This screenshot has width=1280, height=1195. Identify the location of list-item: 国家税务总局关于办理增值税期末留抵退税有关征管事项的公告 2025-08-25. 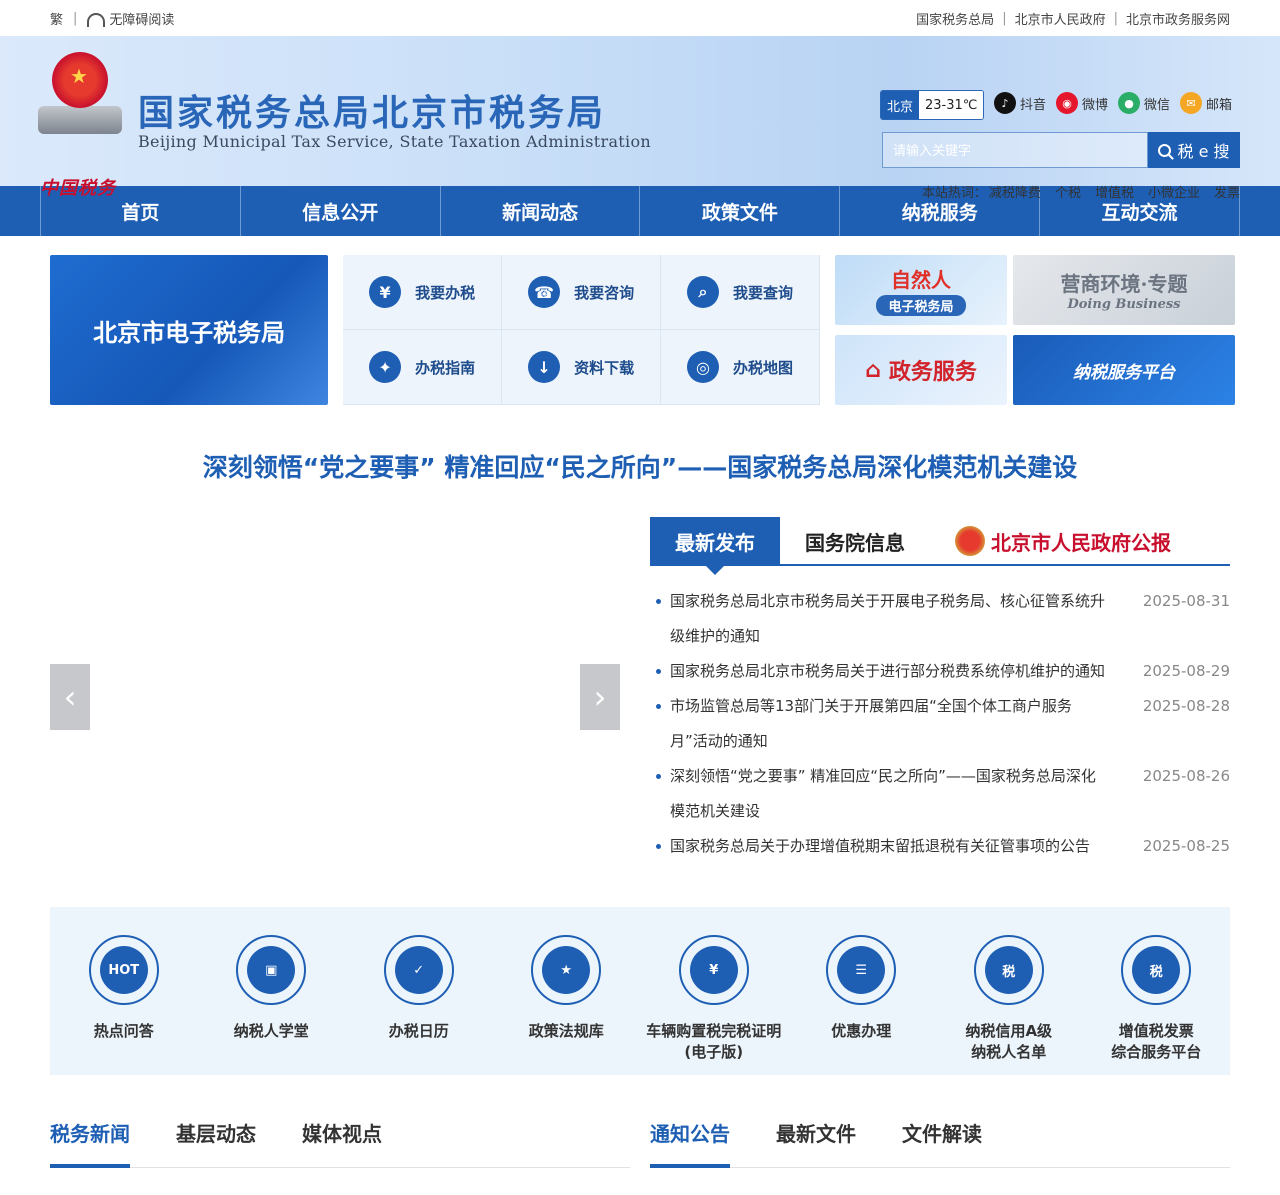
(940, 846).